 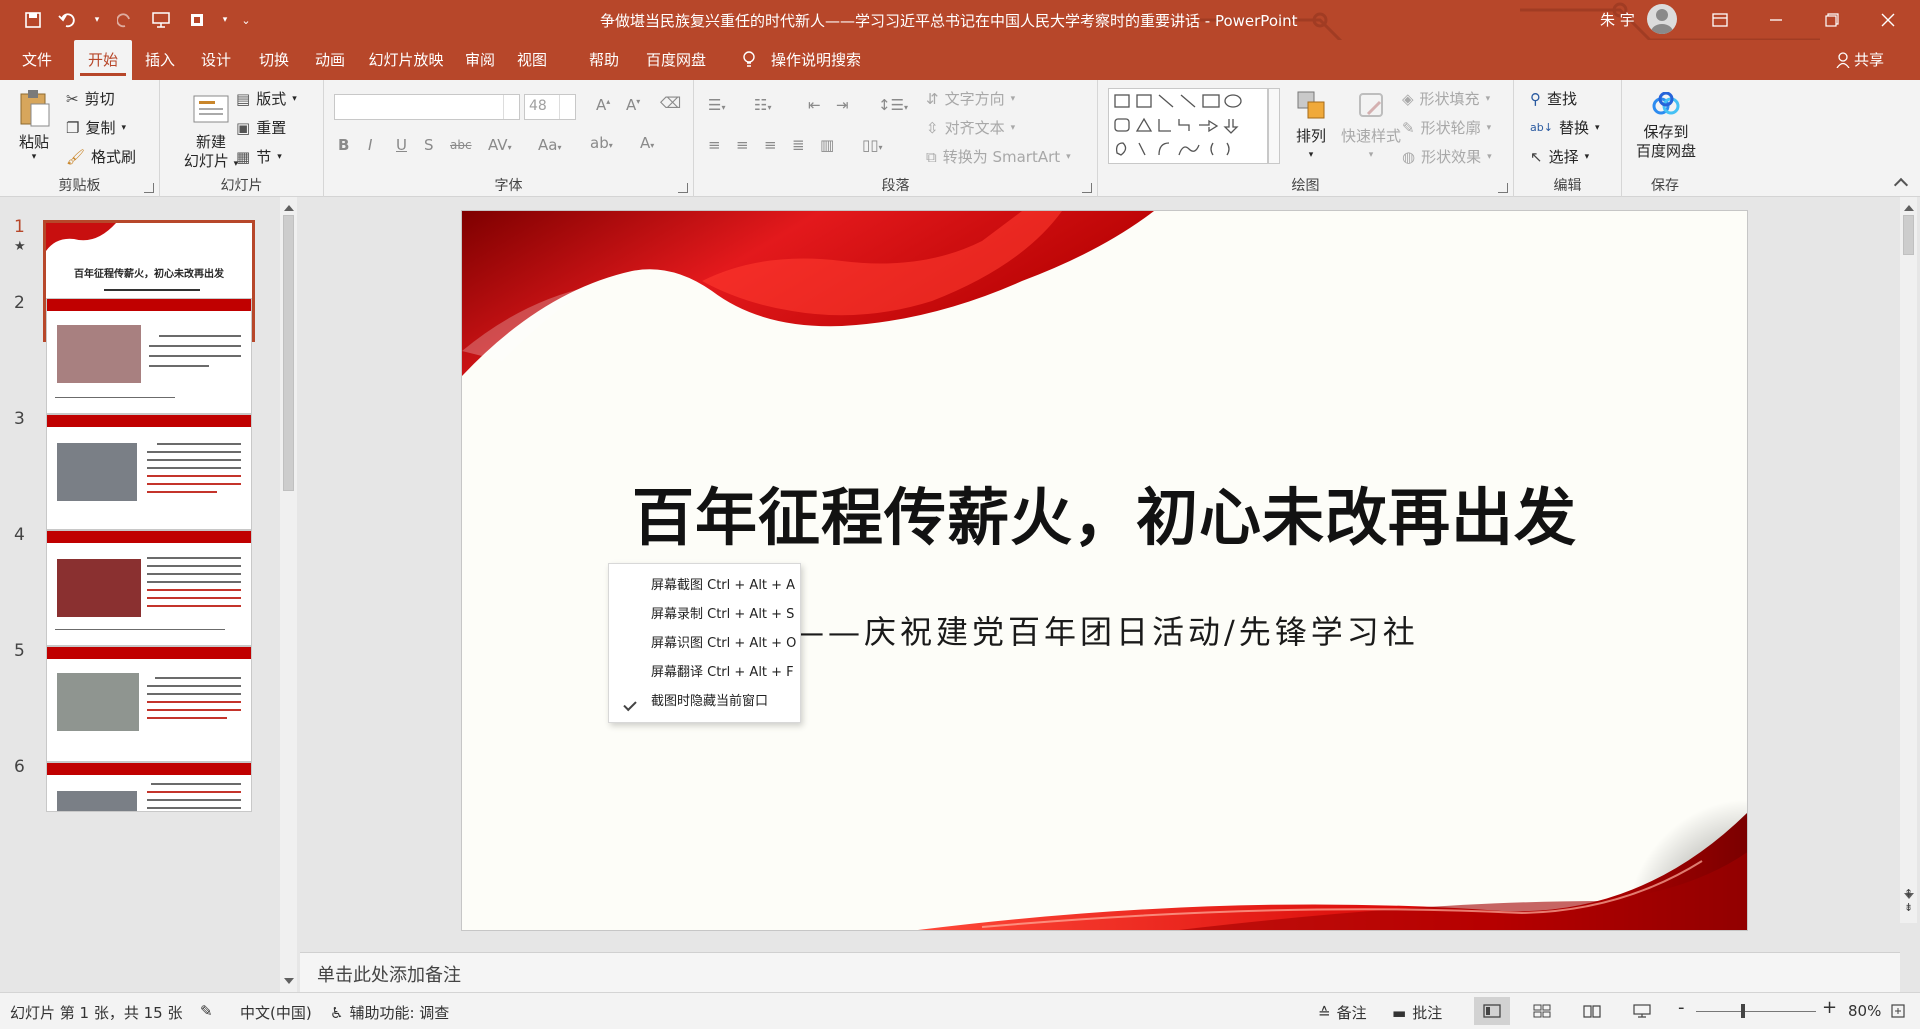 What do you see at coordinates (480, 60) in the screenshot?
I see `tab-review: 审阅` at bounding box center [480, 60].